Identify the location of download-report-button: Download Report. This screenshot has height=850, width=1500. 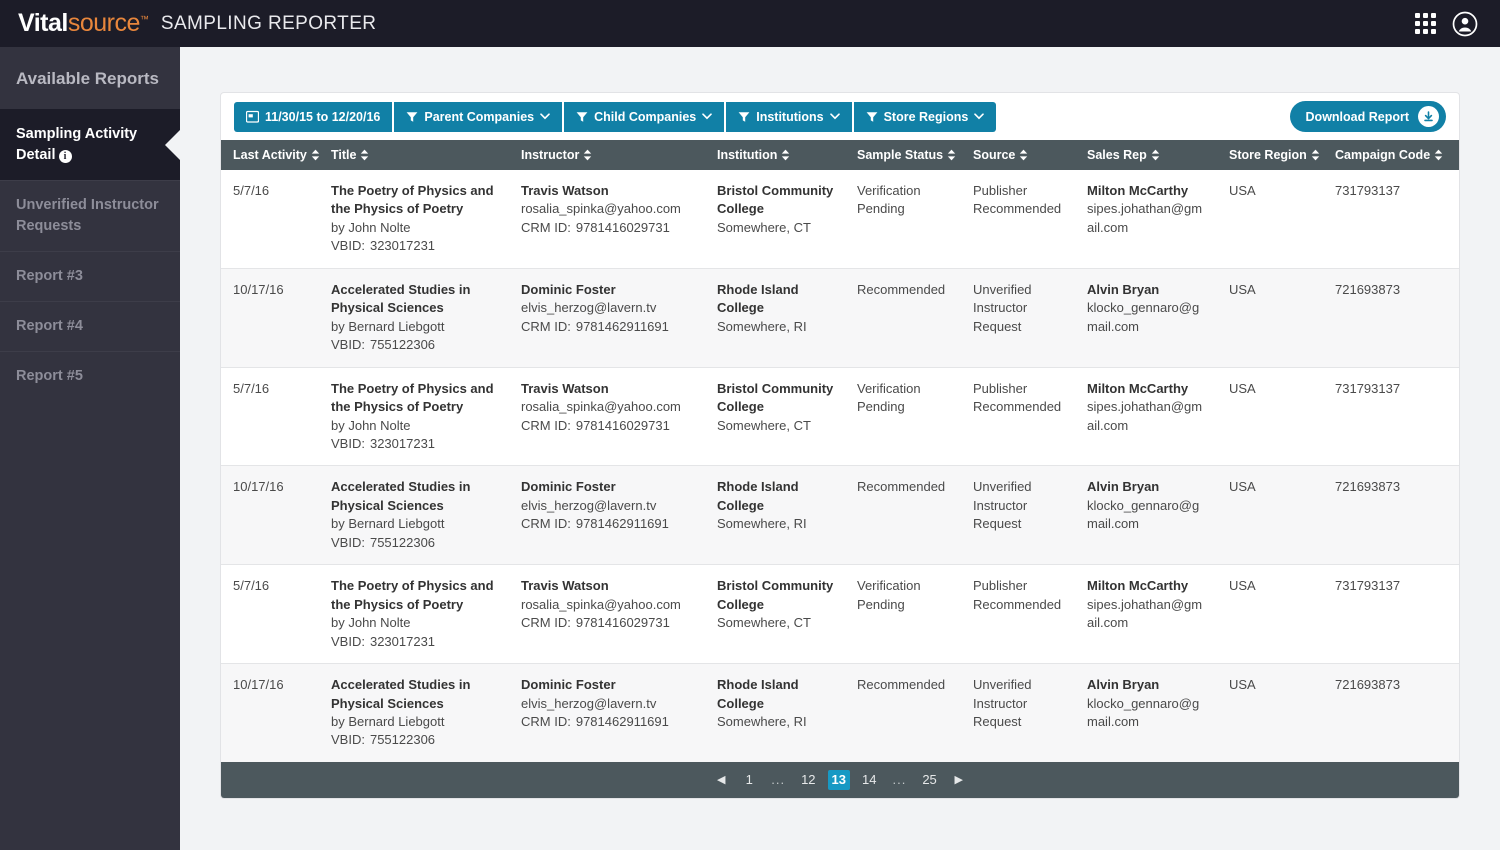
(1367, 116).